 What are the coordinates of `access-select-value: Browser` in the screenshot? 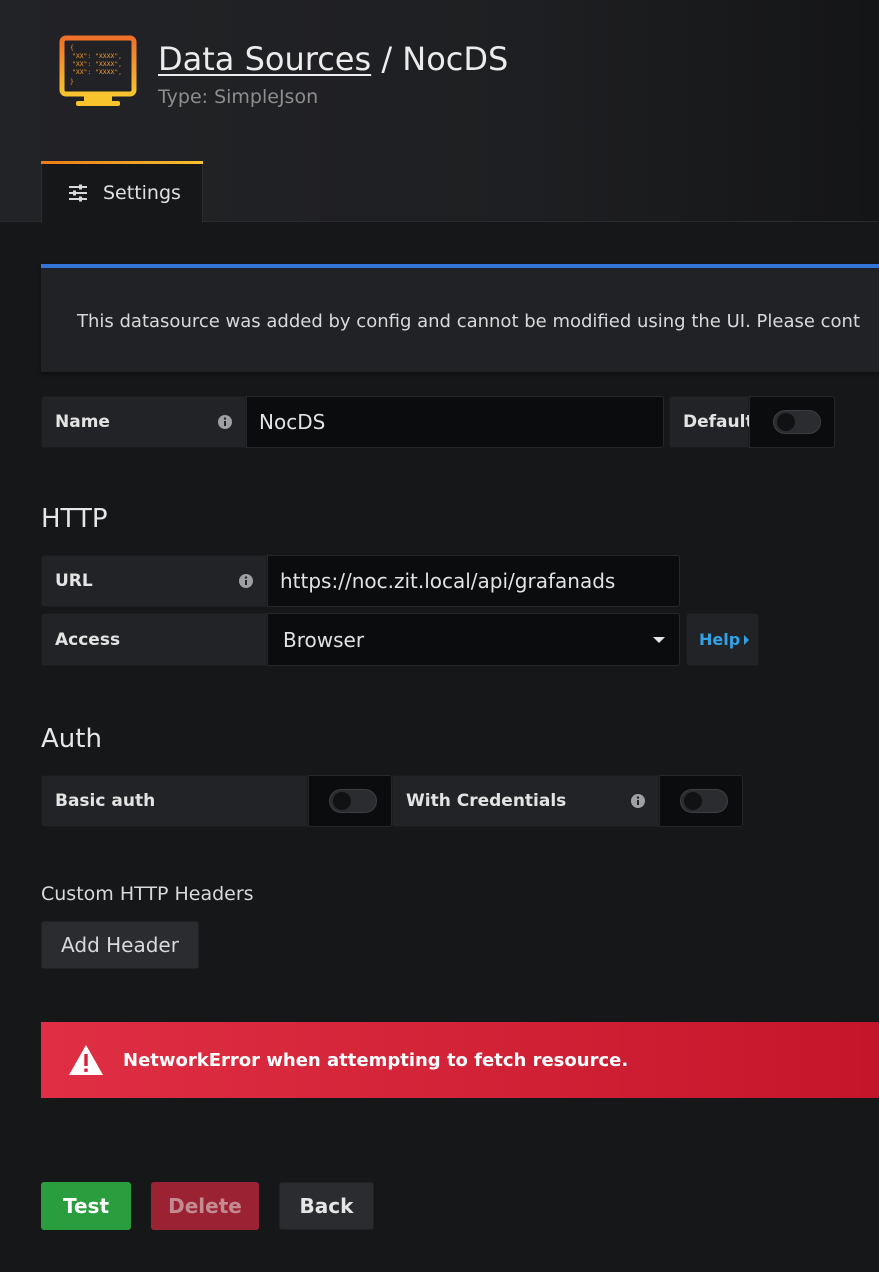 It's located at (324, 639).